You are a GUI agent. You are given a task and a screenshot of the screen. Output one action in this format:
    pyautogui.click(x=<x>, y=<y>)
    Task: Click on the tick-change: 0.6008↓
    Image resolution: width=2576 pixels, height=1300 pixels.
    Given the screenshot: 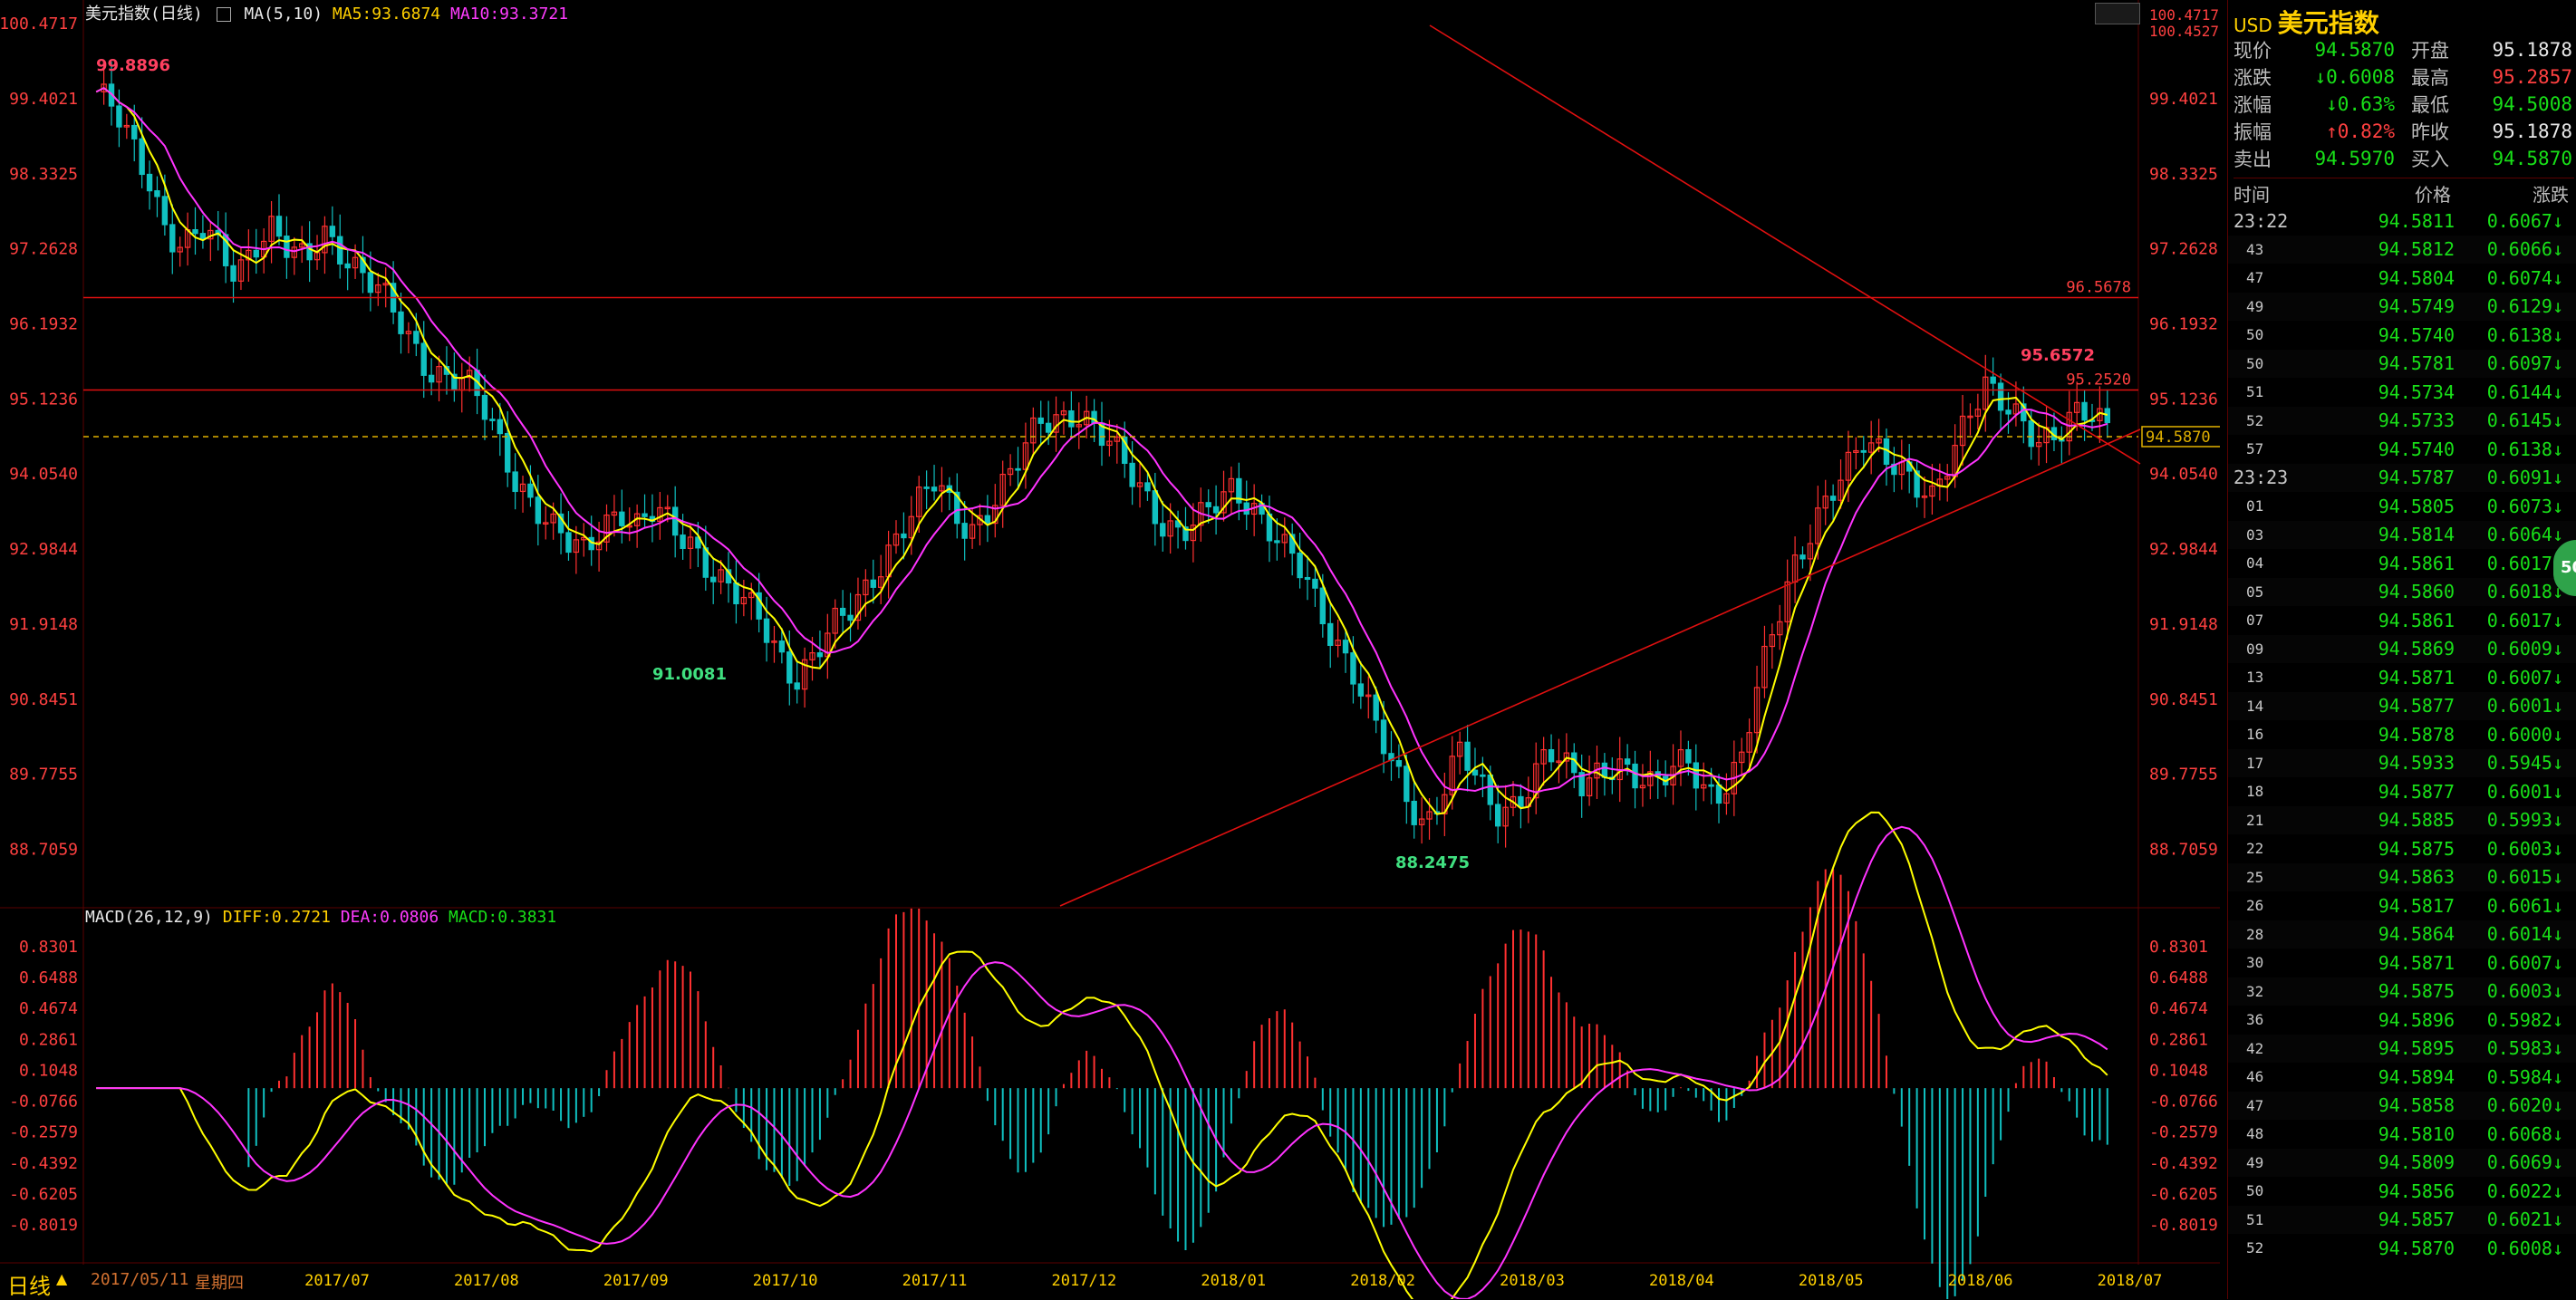 What is the action you would take?
    pyautogui.click(x=2524, y=1248)
    